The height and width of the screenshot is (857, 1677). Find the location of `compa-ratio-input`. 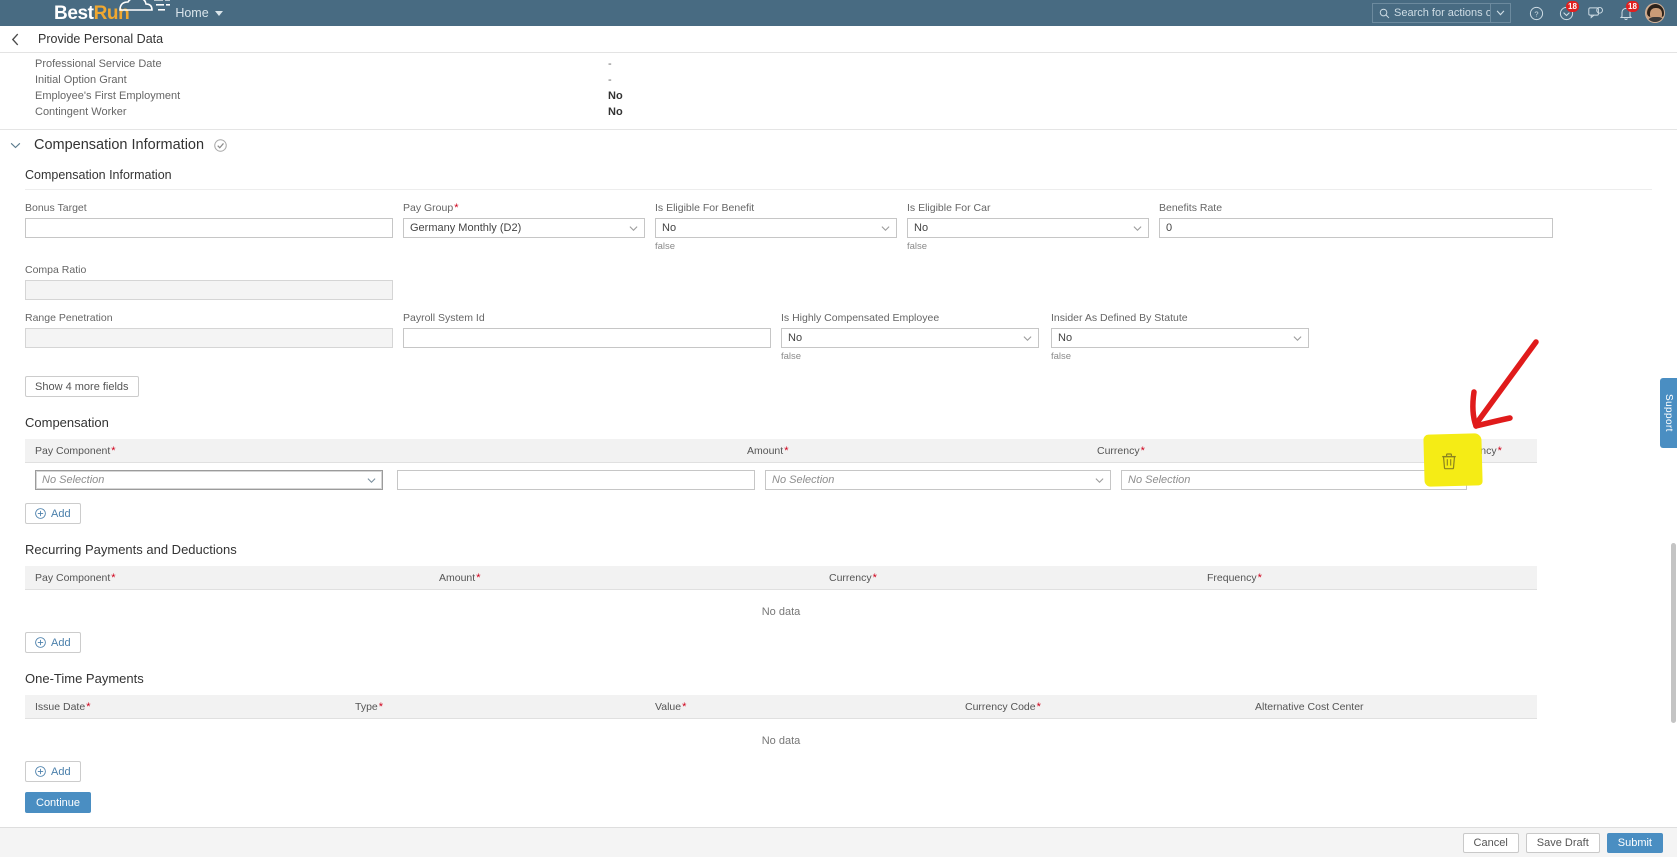

compa-ratio-input is located at coordinates (209, 290).